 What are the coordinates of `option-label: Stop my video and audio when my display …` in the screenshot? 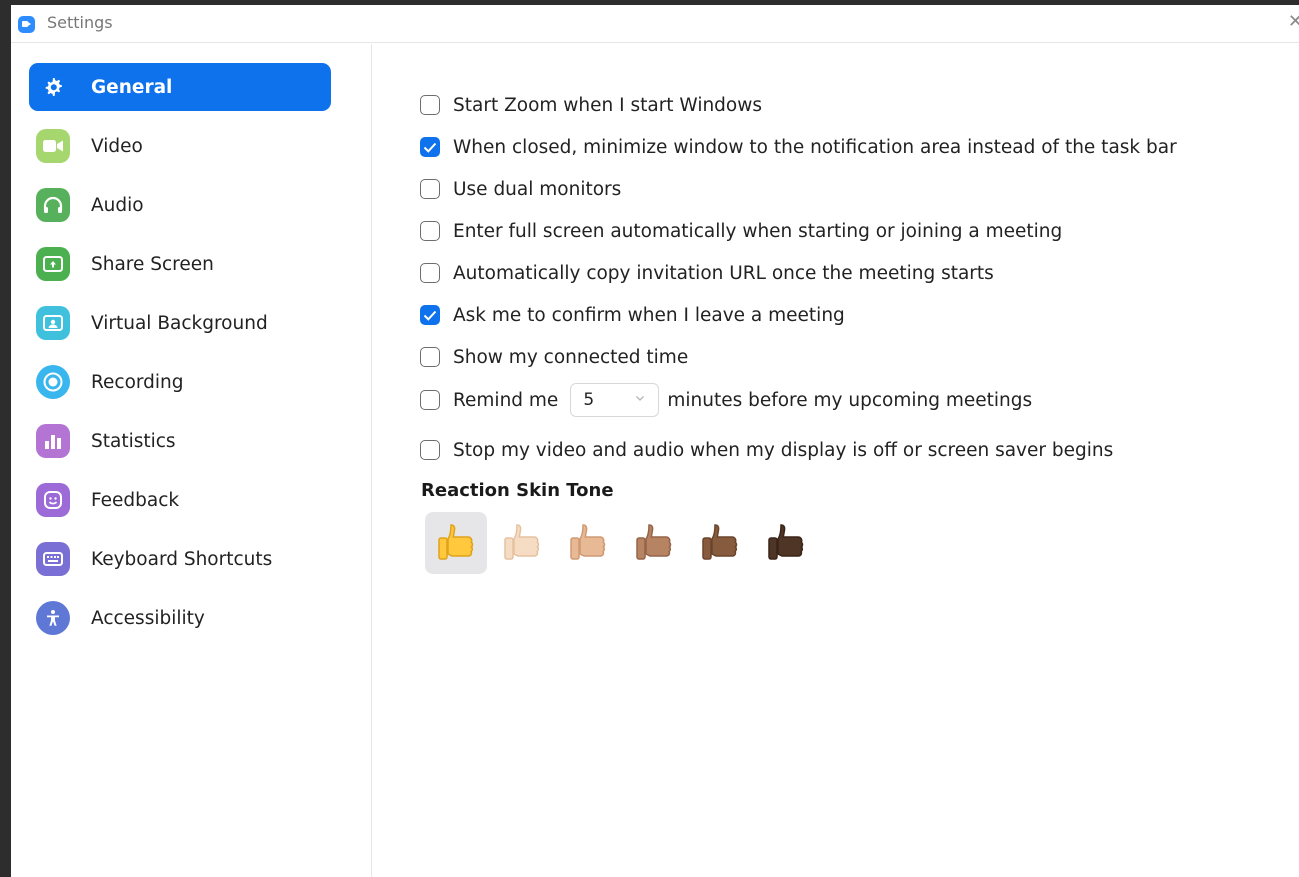 It's located at (783, 450).